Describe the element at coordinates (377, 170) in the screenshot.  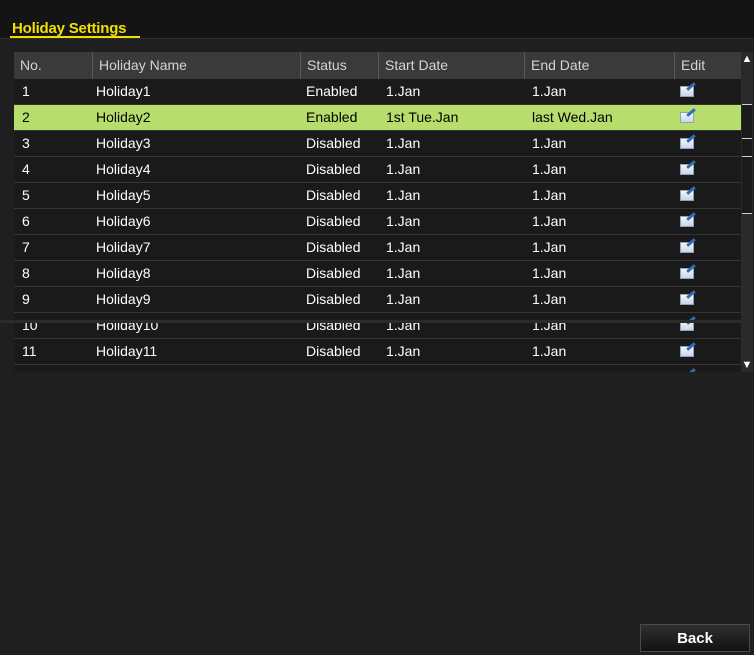
I see `table-row: 4 Holiday4 Disabled 1.Jan 1.Jan` at that location.